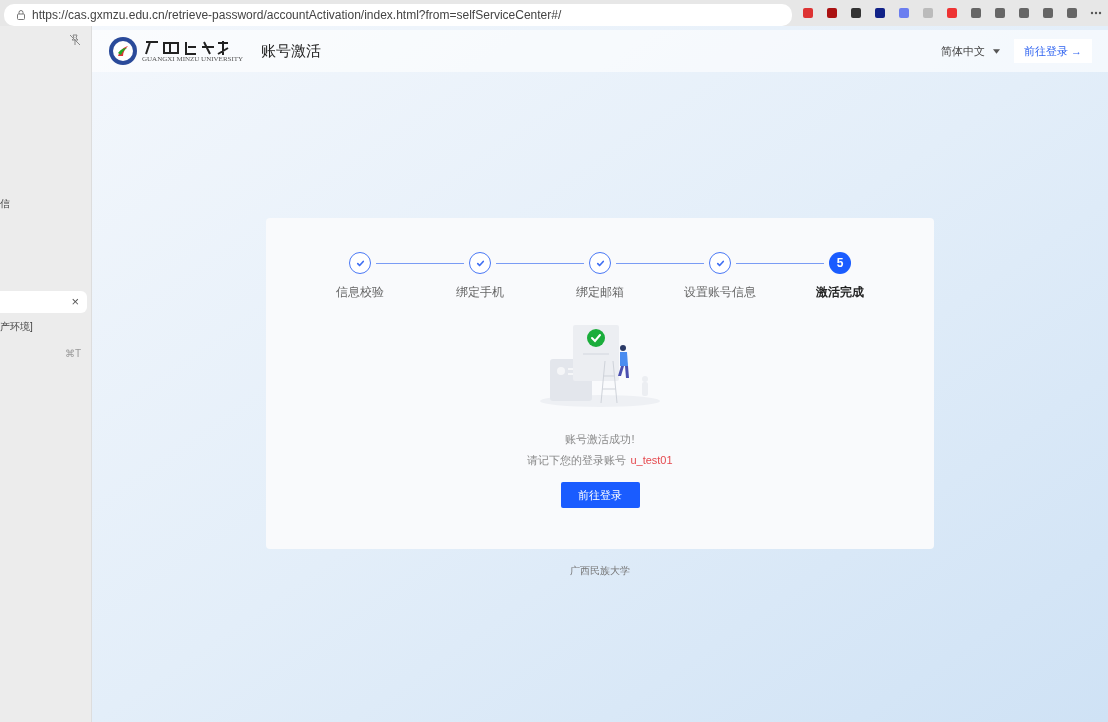  I want to click on language-dropdown: 简体中文, so click(970, 51).